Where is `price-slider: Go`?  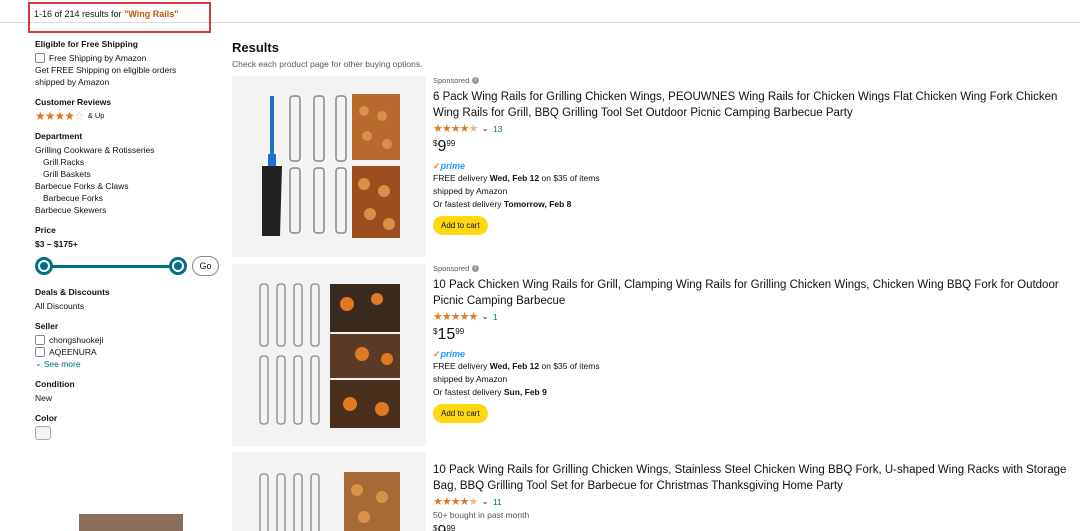
price-slider: Go is located at coordinates (130, 267).